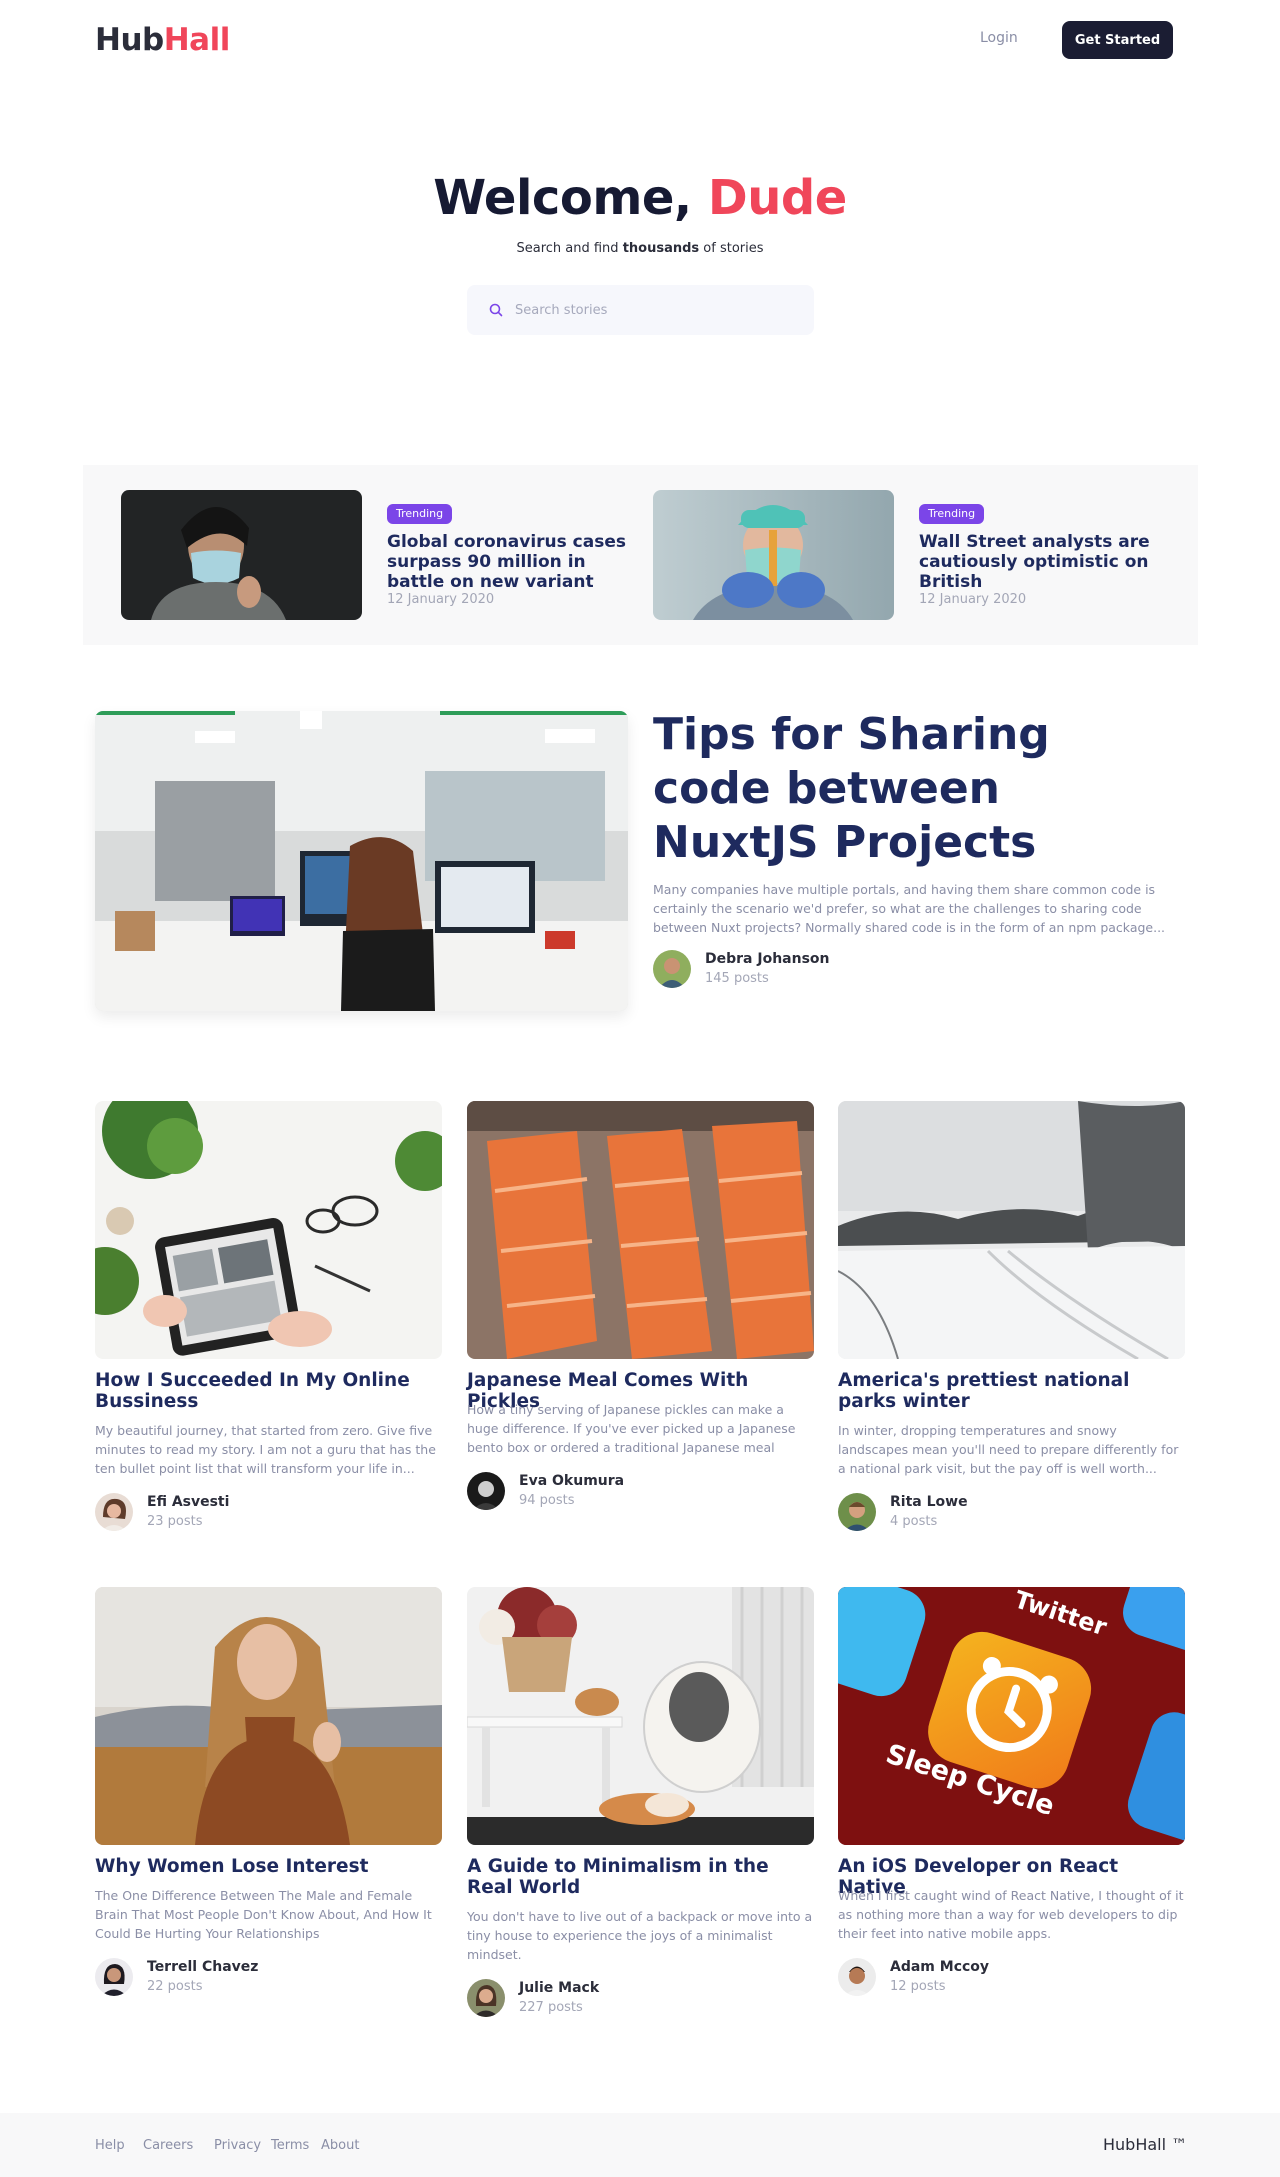 The image size is (1280, 2177). I want to click on trending-image-masked-woman, so click(241, 555).